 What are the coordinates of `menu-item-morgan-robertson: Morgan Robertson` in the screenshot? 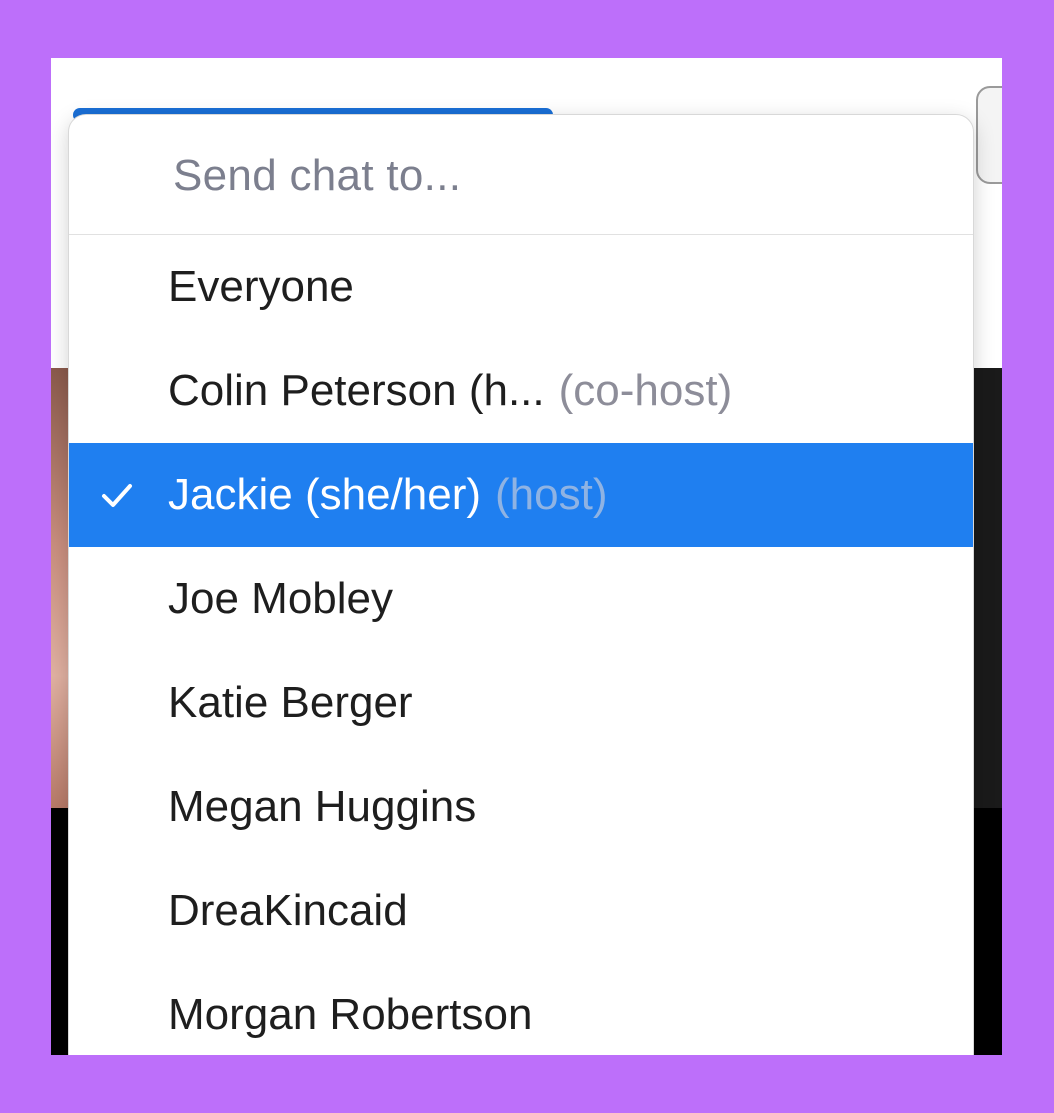 It's located at (521, 1009).